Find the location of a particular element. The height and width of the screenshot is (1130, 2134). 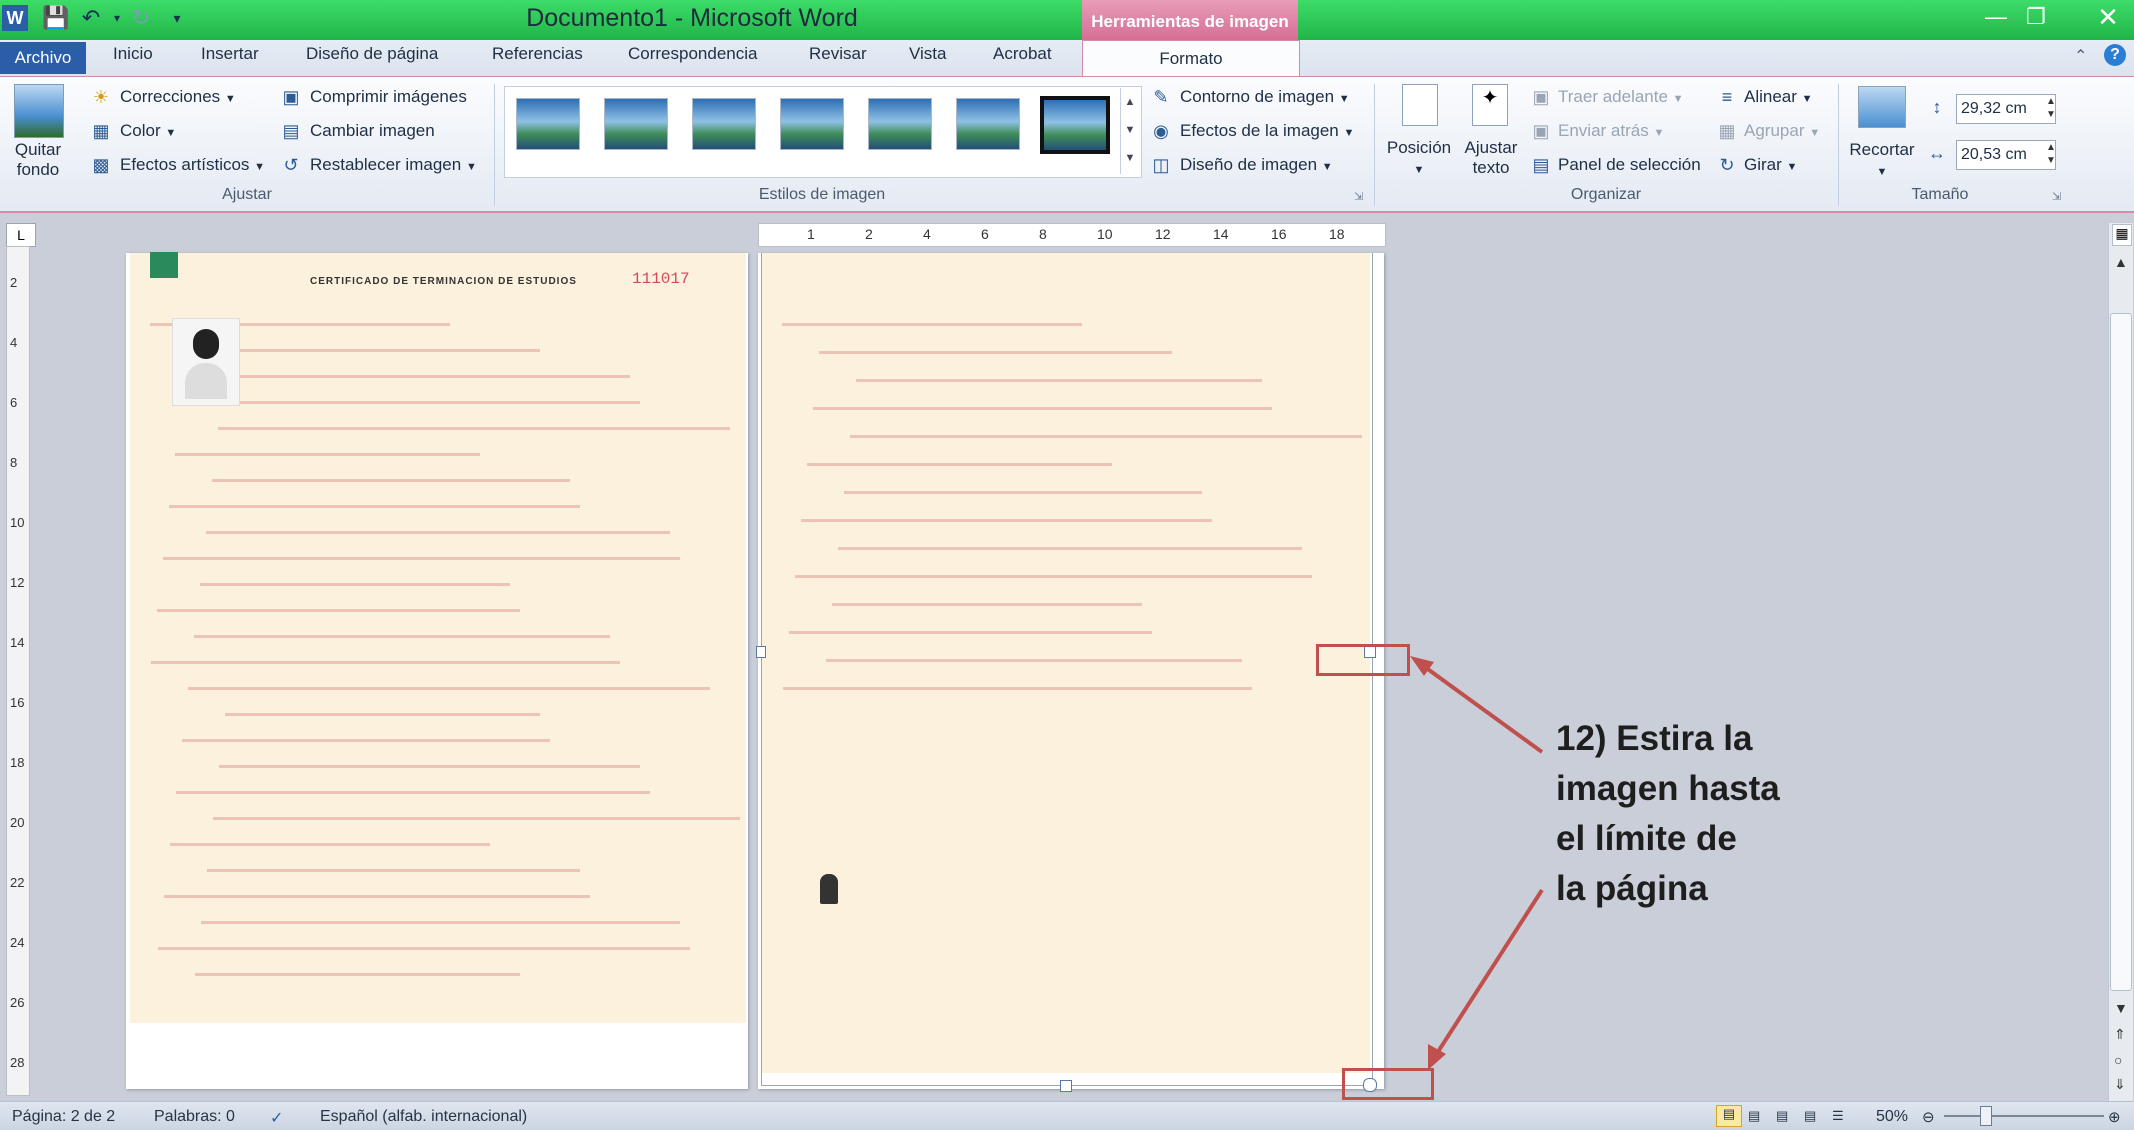

status-language: Español (alfab. internacional) is located at coordinates (423, 1117).